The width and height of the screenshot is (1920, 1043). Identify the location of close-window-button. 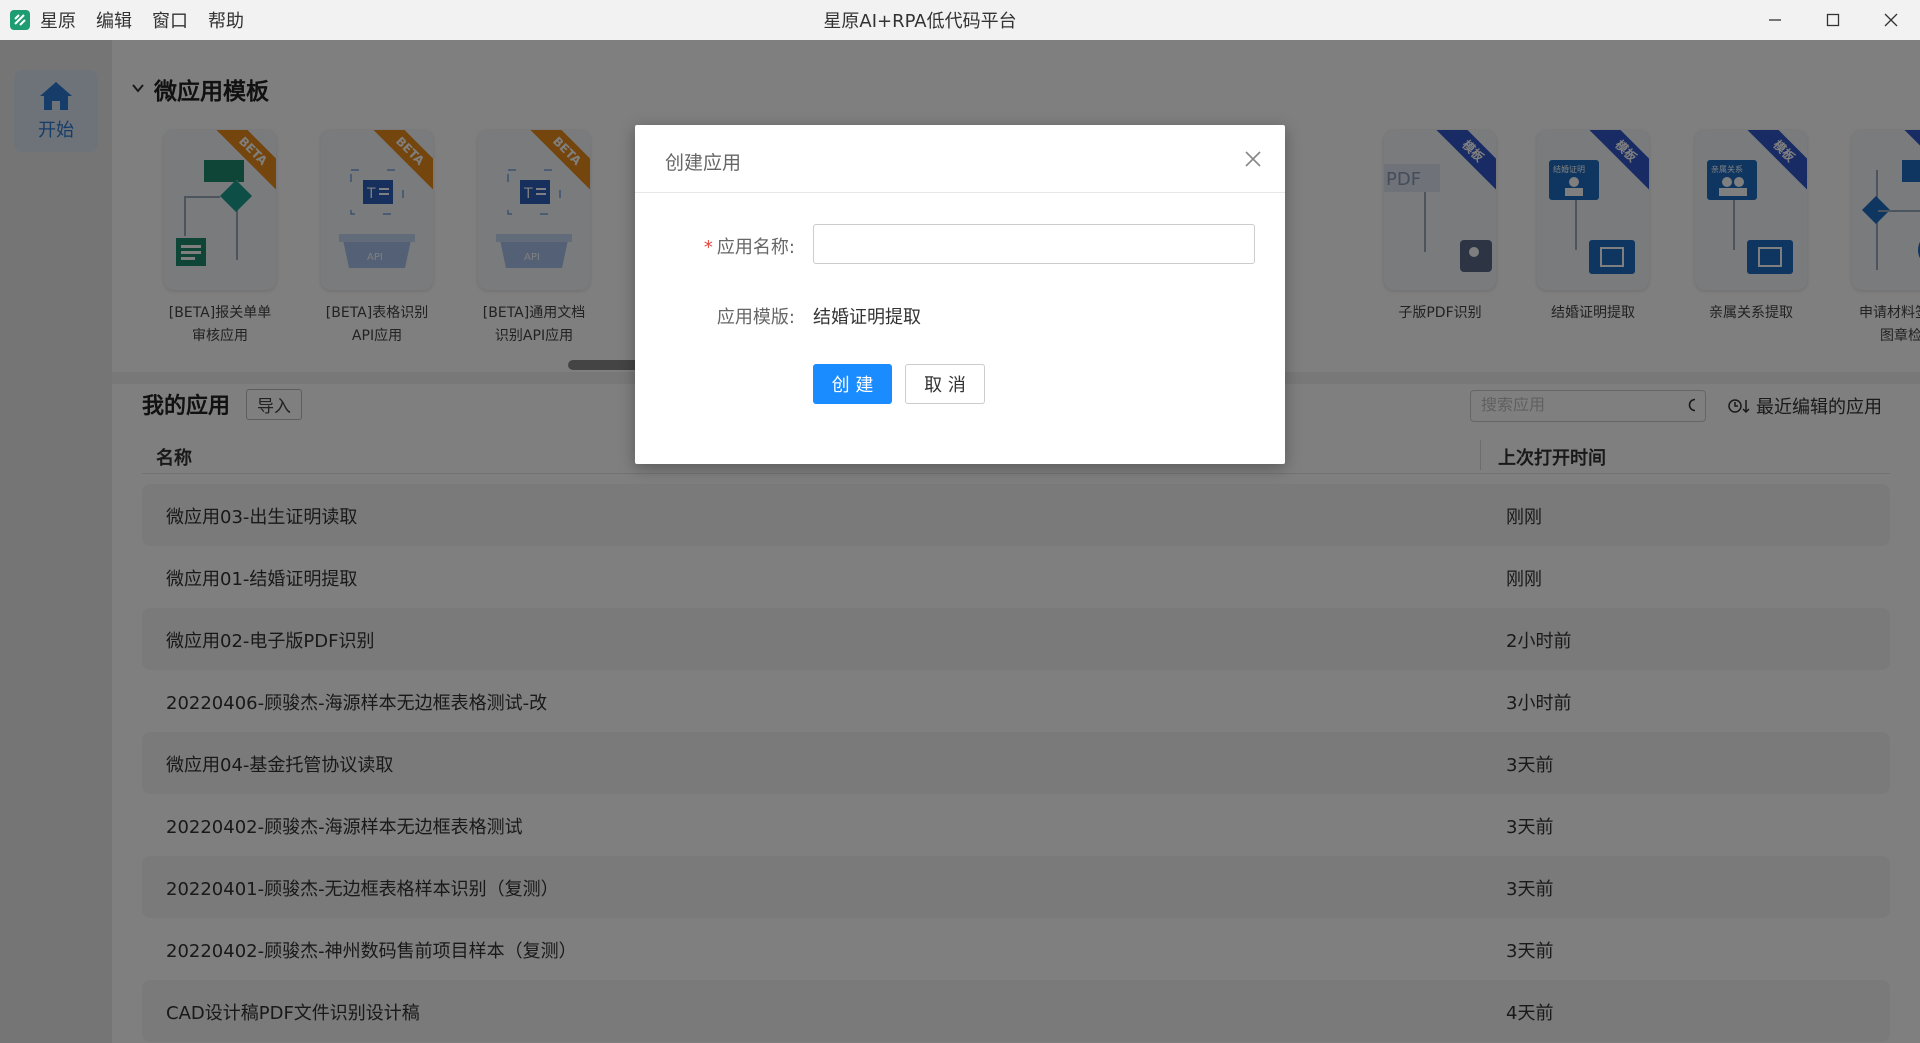
(1891, 20).